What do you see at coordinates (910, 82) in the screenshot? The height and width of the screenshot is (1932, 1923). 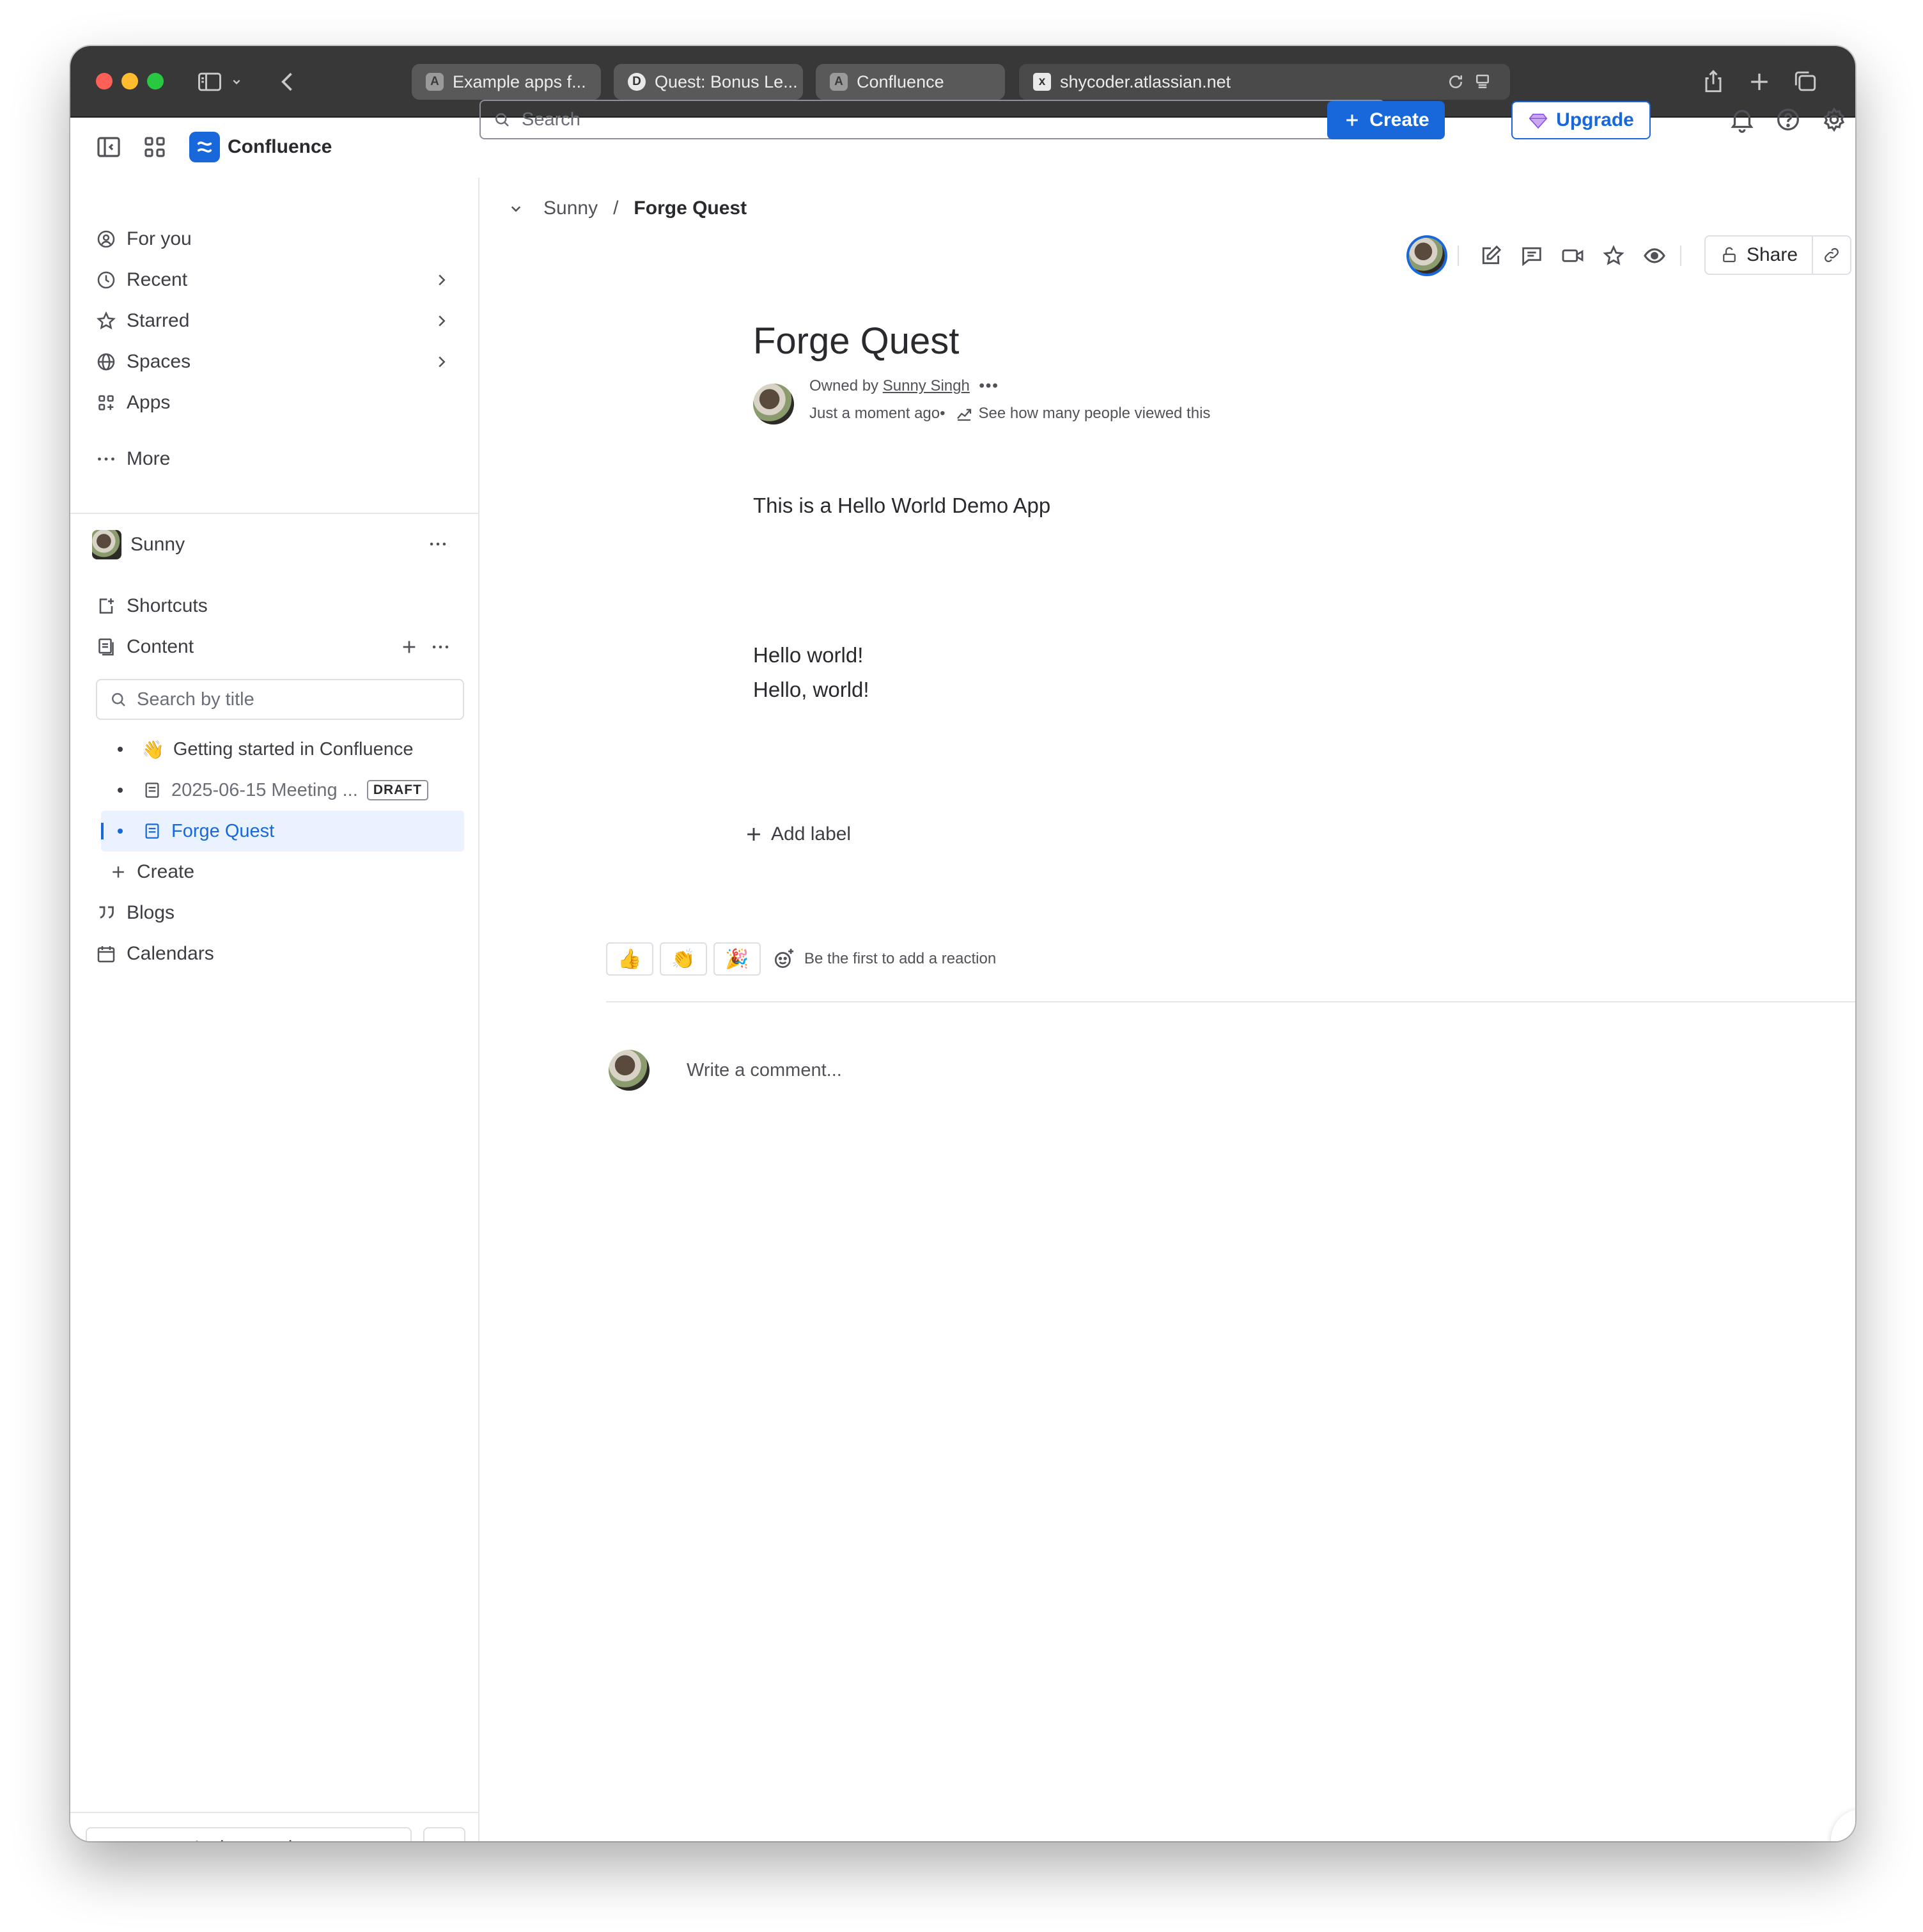 I see `browser-tab: A Confluence` at bounding box center [910, 82].